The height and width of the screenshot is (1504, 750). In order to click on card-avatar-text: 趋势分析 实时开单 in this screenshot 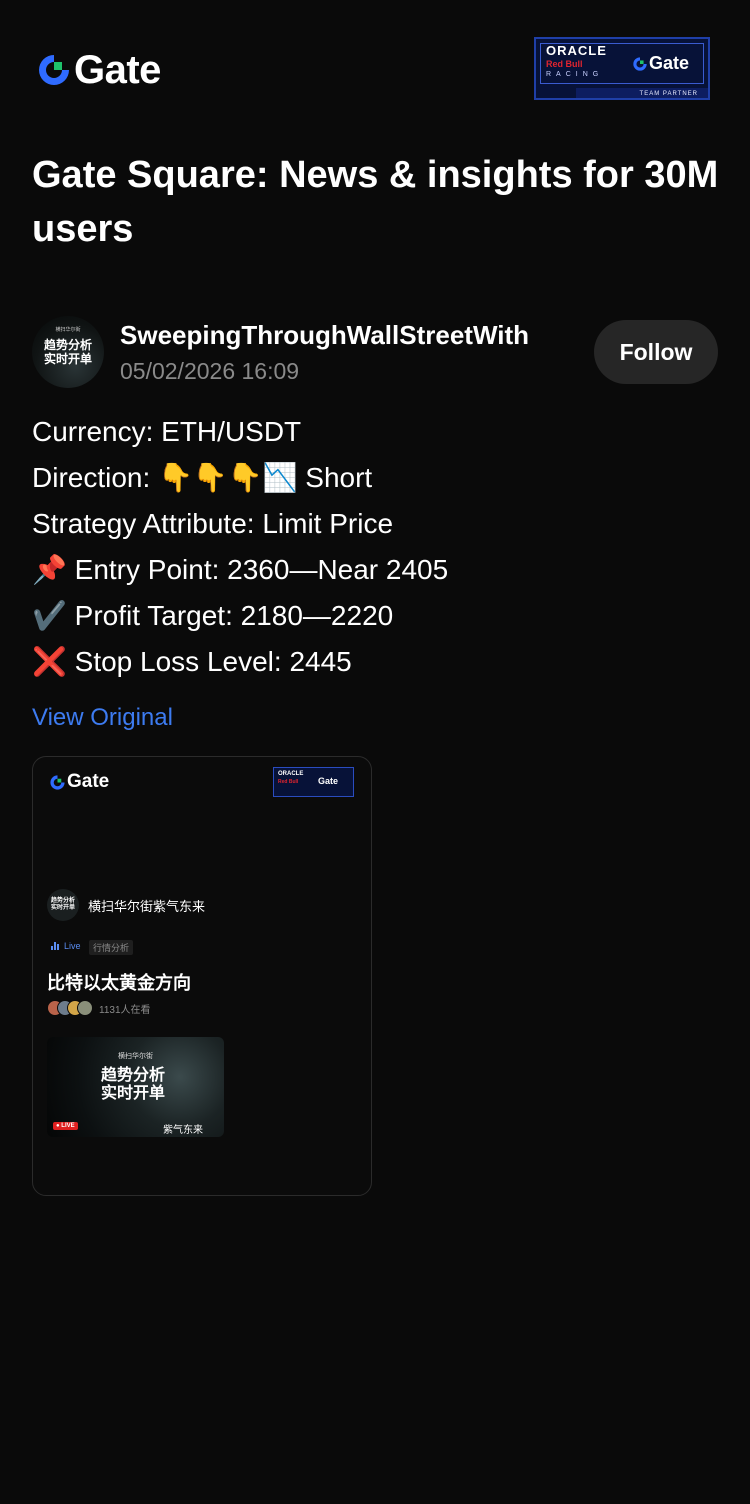, I will do `click(62, 904)`.